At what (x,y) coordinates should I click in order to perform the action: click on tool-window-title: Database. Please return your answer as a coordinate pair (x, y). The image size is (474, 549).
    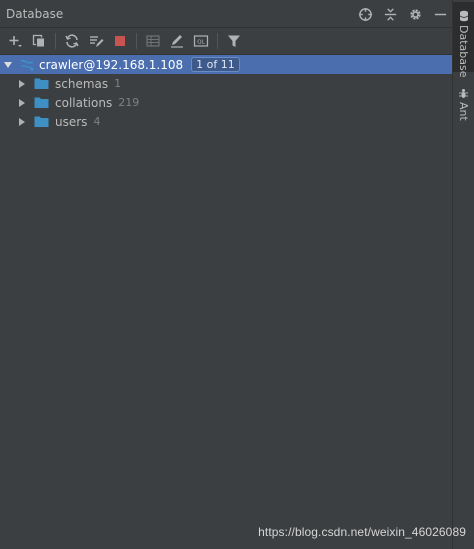
    Looking at the image, I should click on (35, 13).